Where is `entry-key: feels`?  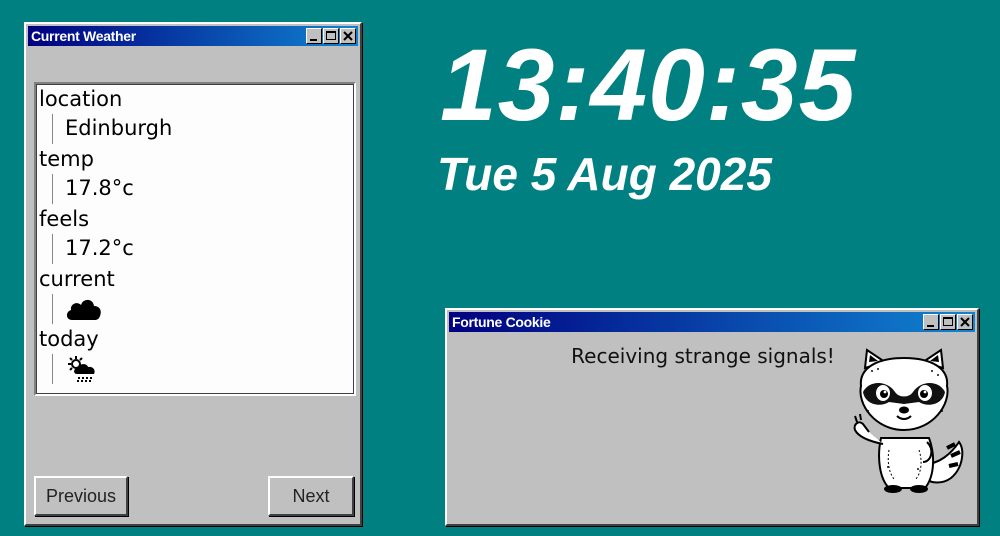 entry-key: feels is located at coordinates (64, 219).